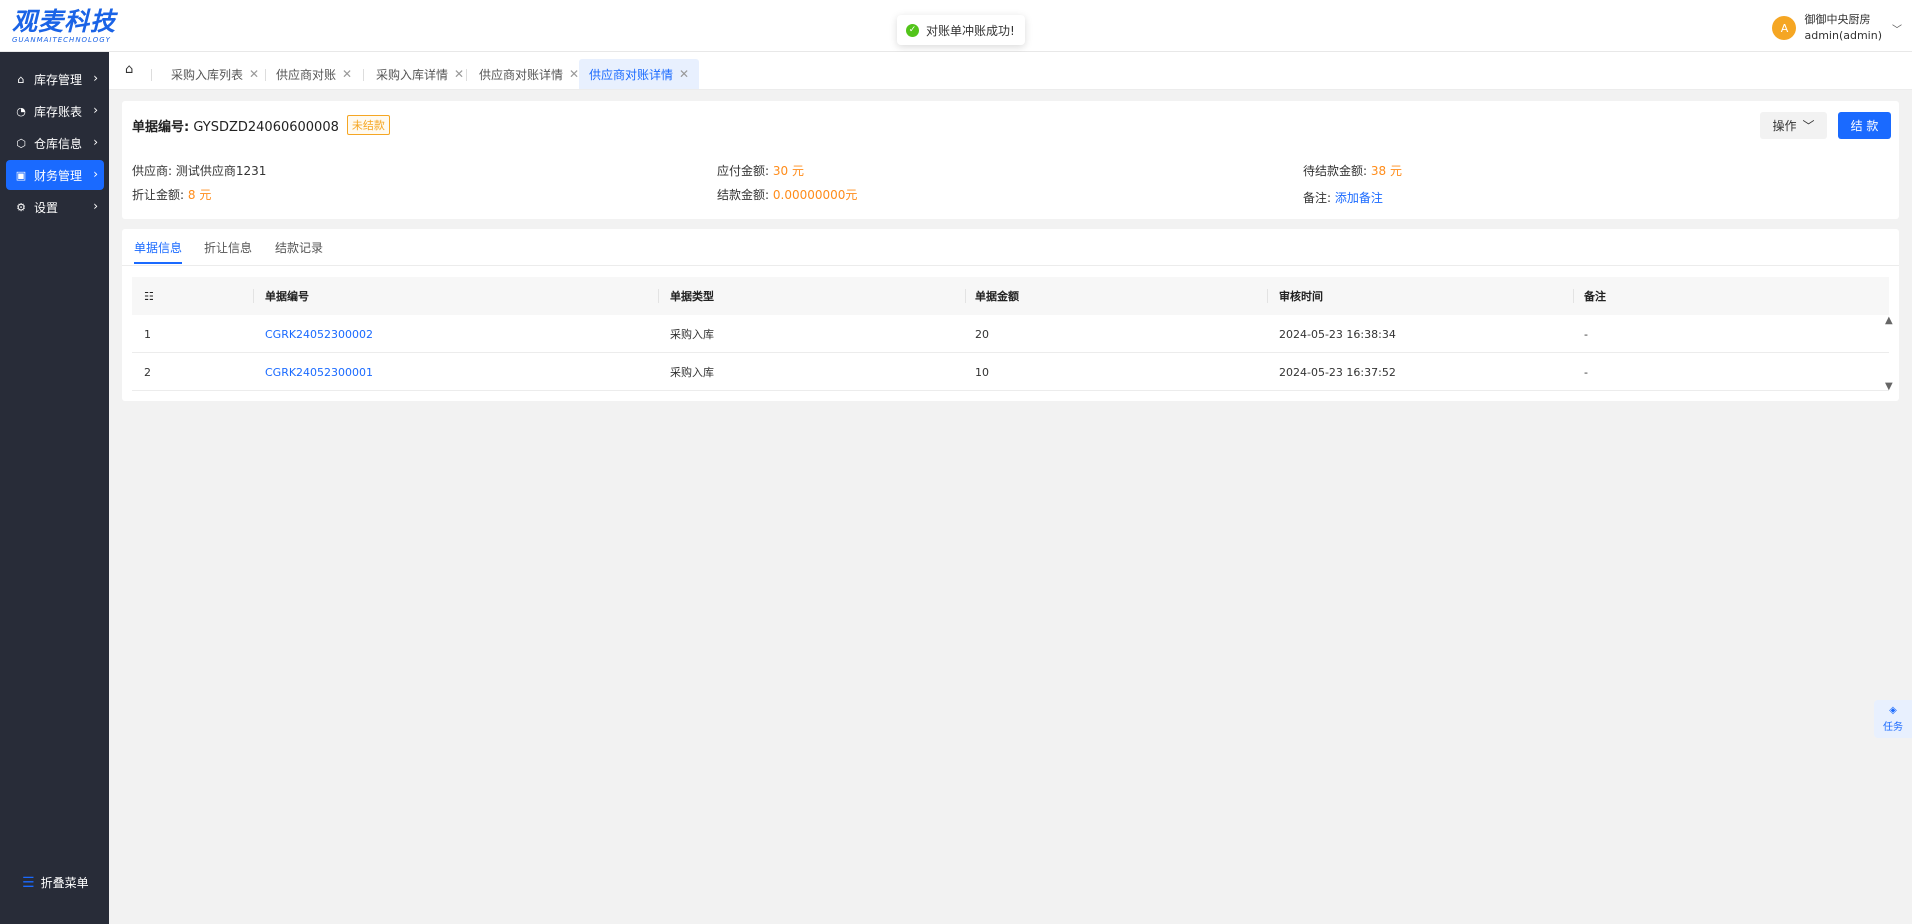 This screenshot has width=1912, height=924. What do you see at coordinates (815, 195) in the screenshot?
I see `settled-value: 0.00000000元` at bounding box center [815, 195].